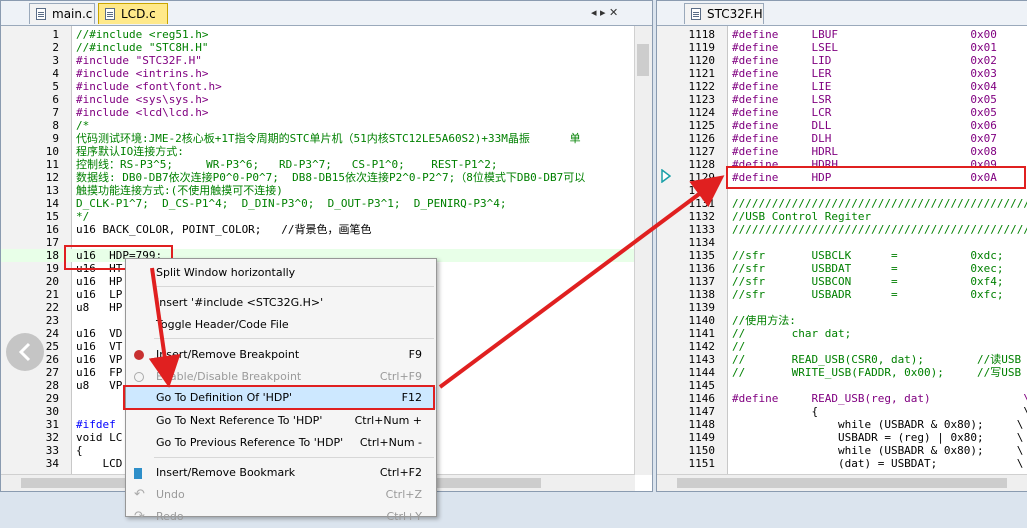 This screenshot has height=528, width=1027. I want to click on code-line: 1121 #define LER 0x03, so click(842, 73).